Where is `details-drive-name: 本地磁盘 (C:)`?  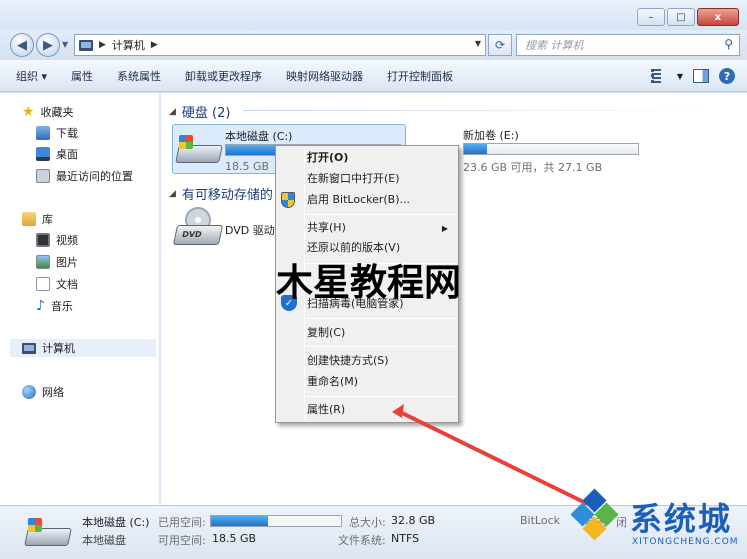 details-drive-name: 本地磁盘 (C:) is located at coordinates (116, 522).